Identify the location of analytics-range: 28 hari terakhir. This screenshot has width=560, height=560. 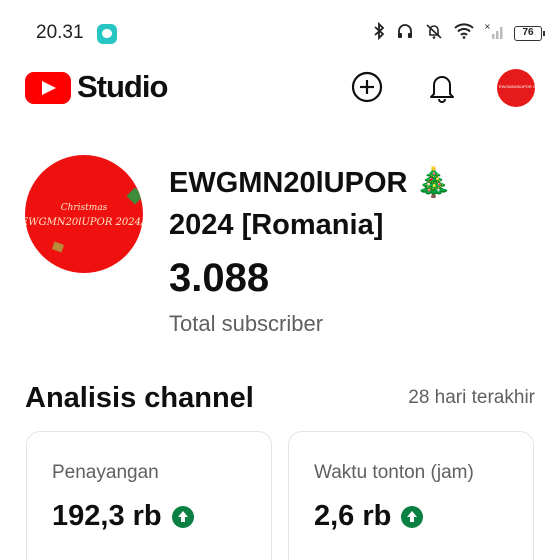
(471, 397).